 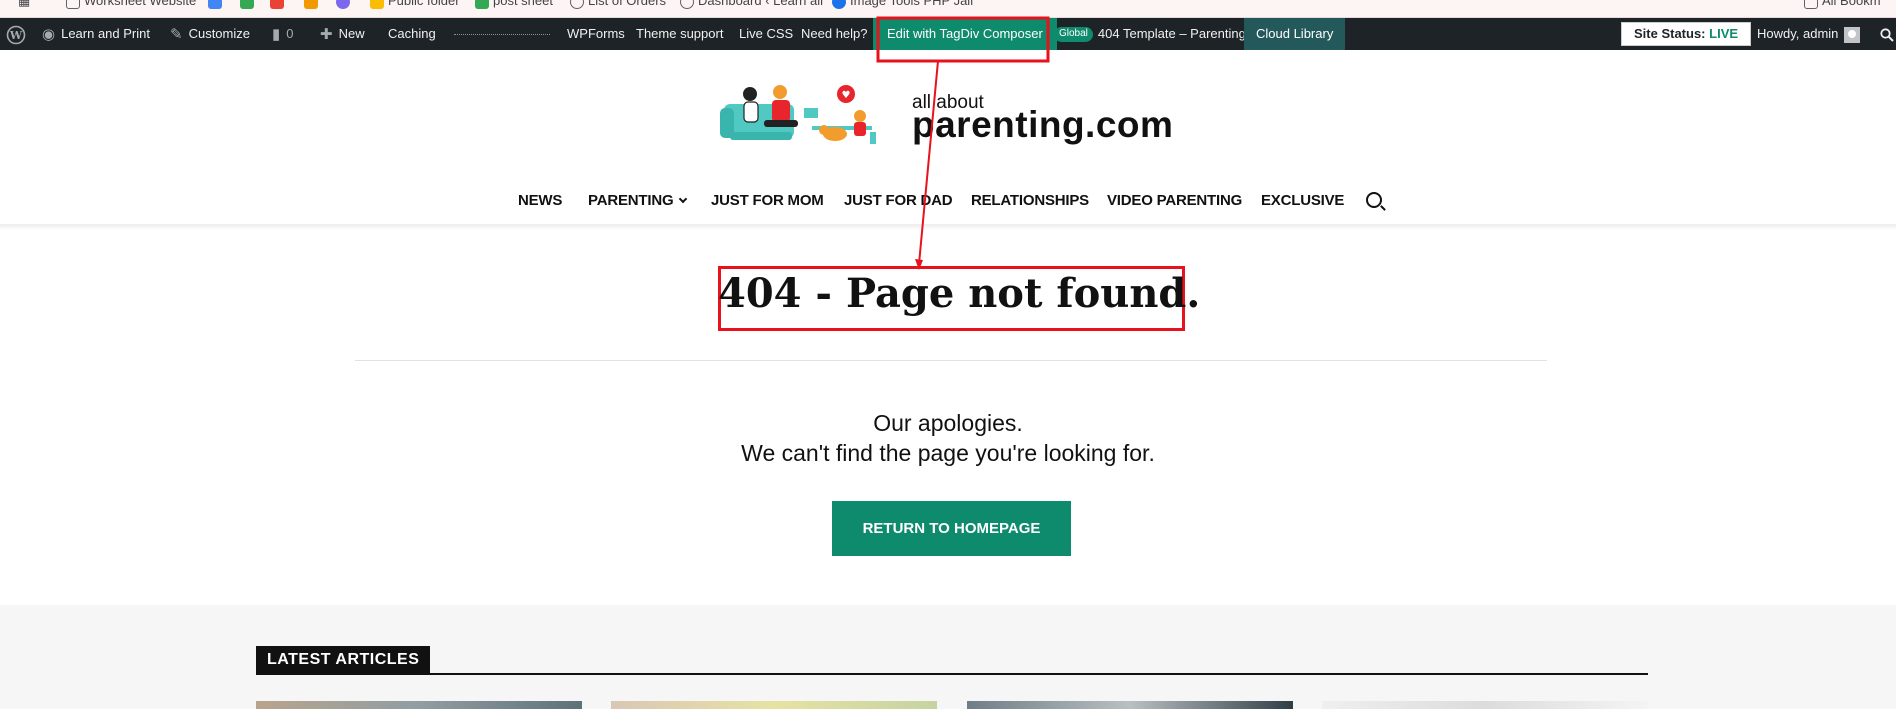 I want to click on annotation-button-box, so click(x=963, y=39).